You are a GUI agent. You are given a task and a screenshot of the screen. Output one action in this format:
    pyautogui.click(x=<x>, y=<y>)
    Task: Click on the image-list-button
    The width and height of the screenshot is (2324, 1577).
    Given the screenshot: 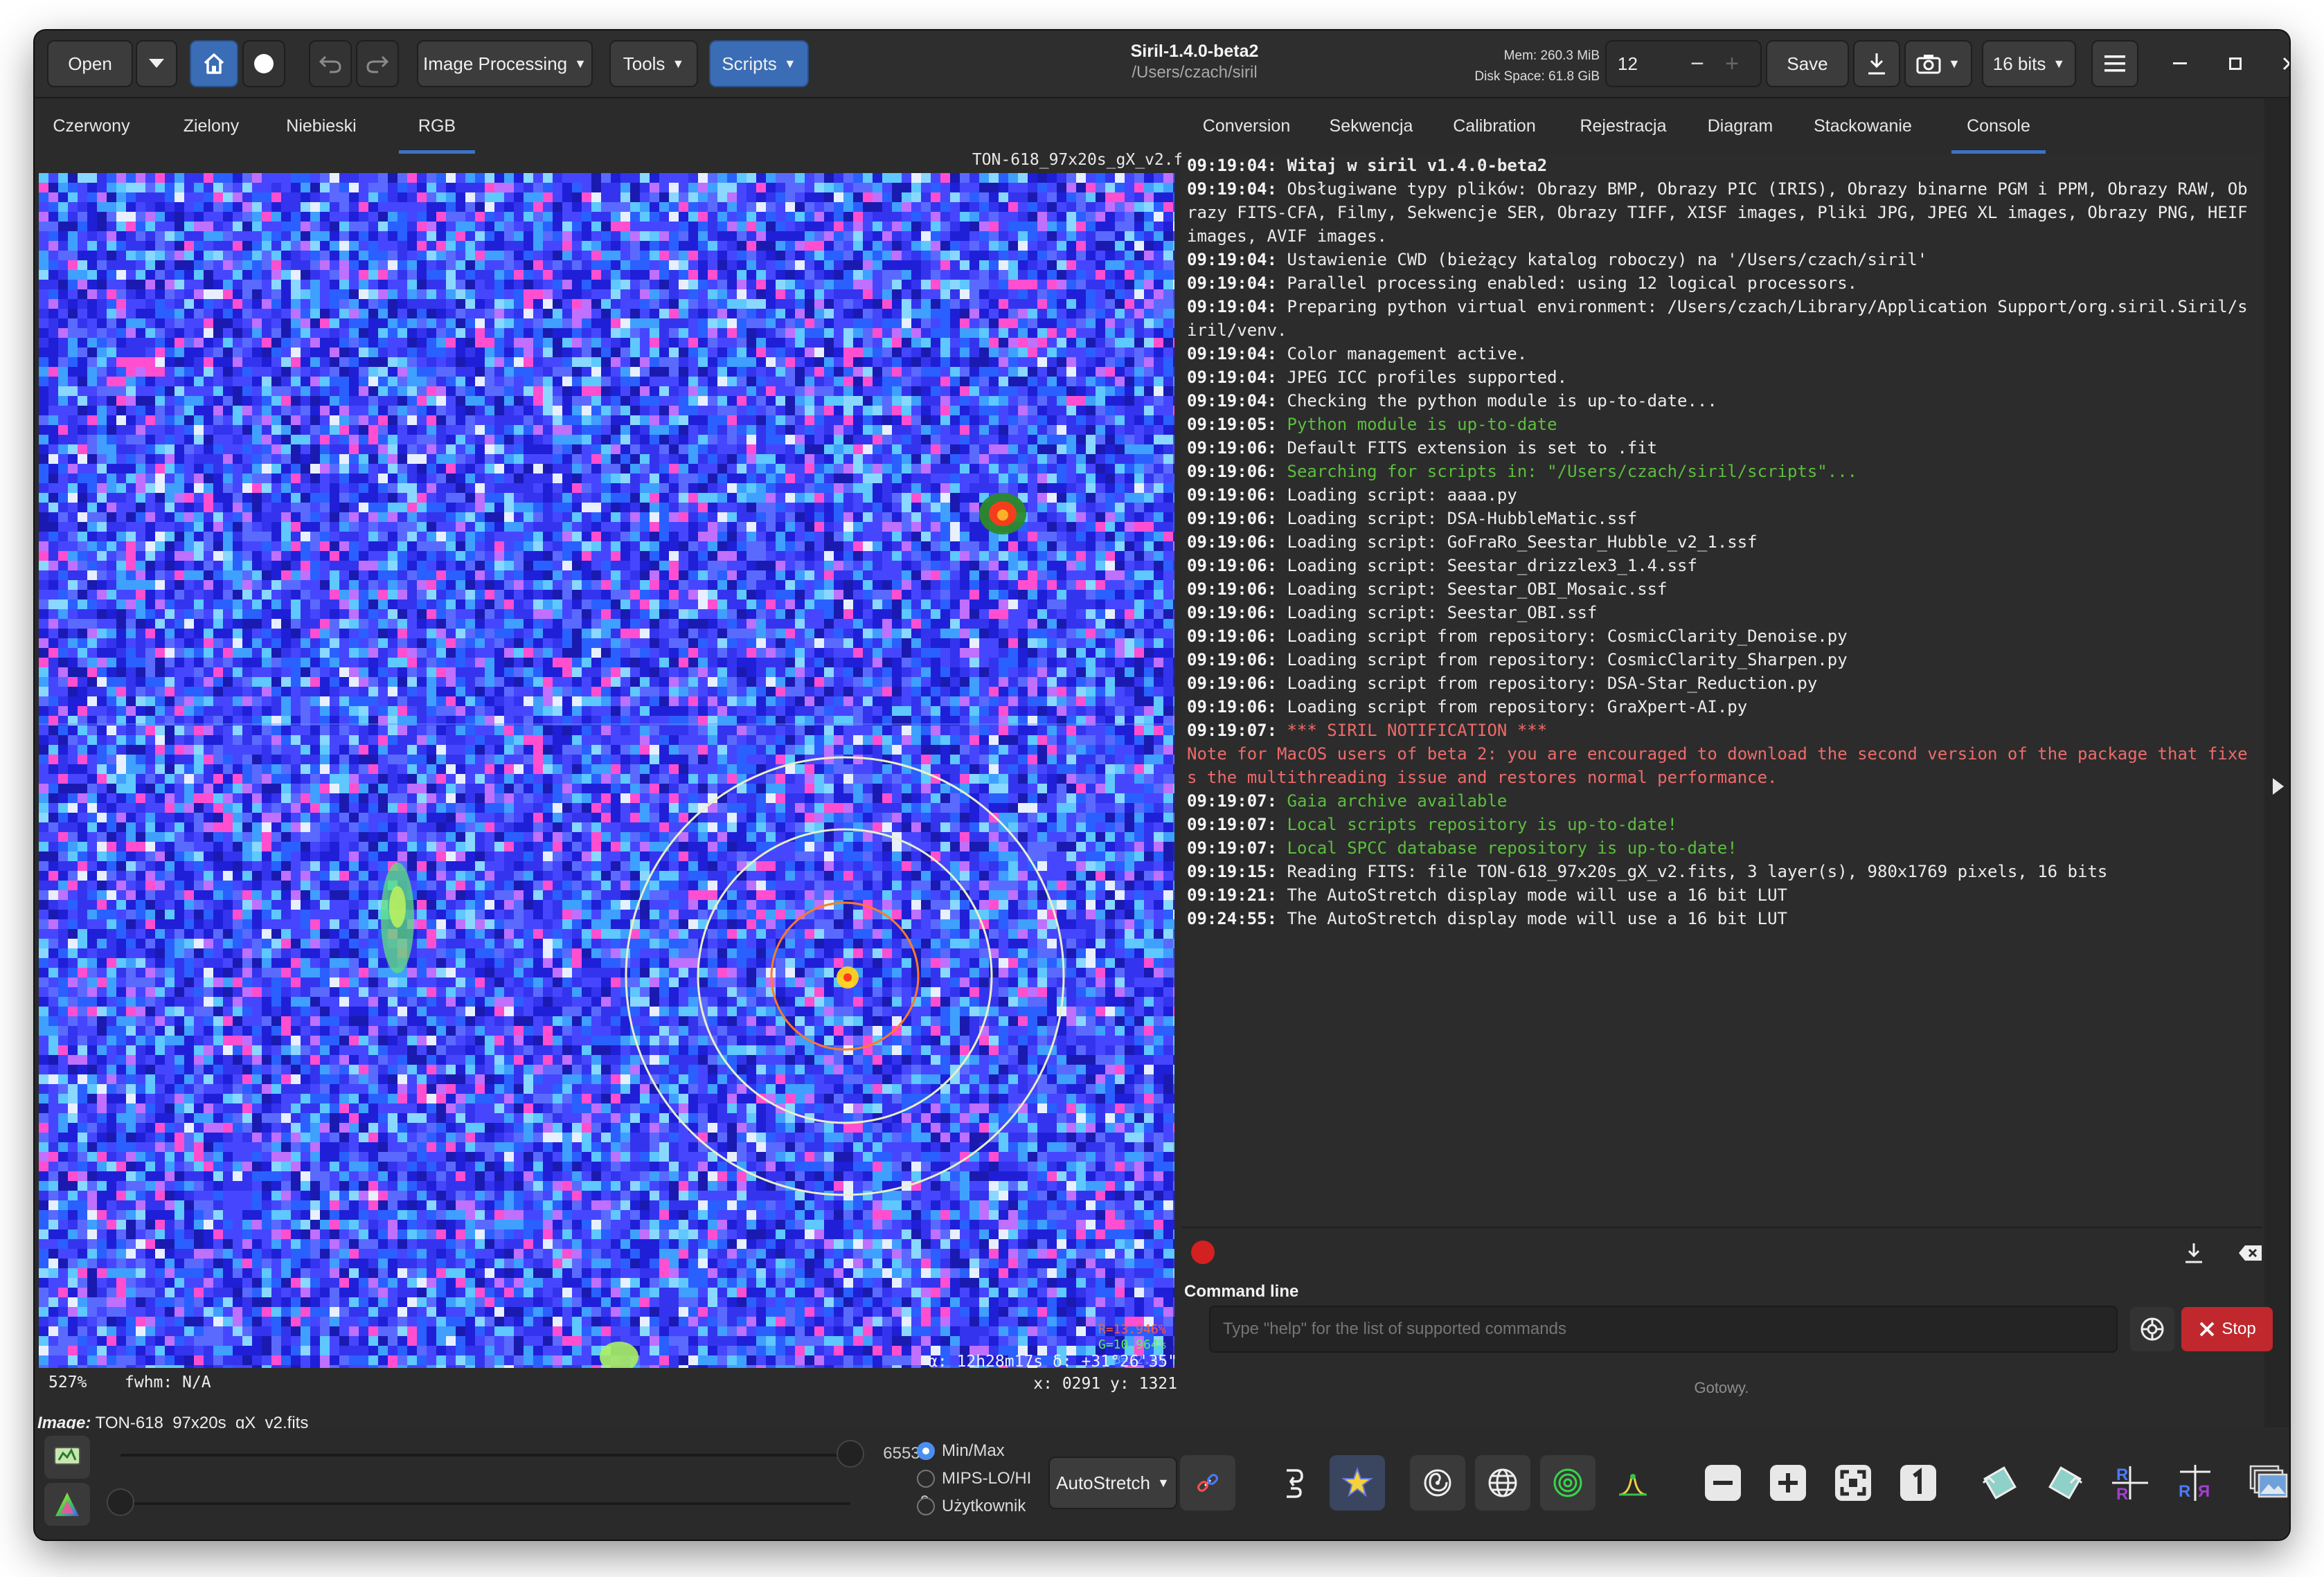 What is the action you would take?
    pyautogui.click(x=2265, y=1483)
    